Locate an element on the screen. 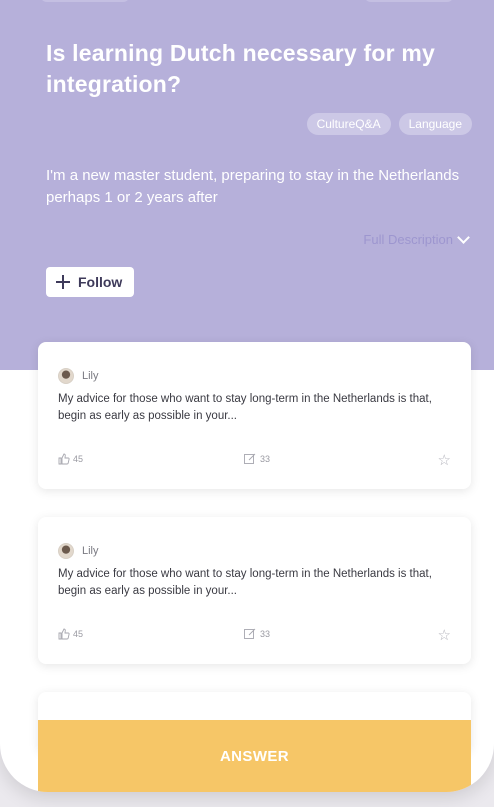 Image resolution: width=494 pixels, height=807 pixels. plus-icon is located at coordinates (63, 282).